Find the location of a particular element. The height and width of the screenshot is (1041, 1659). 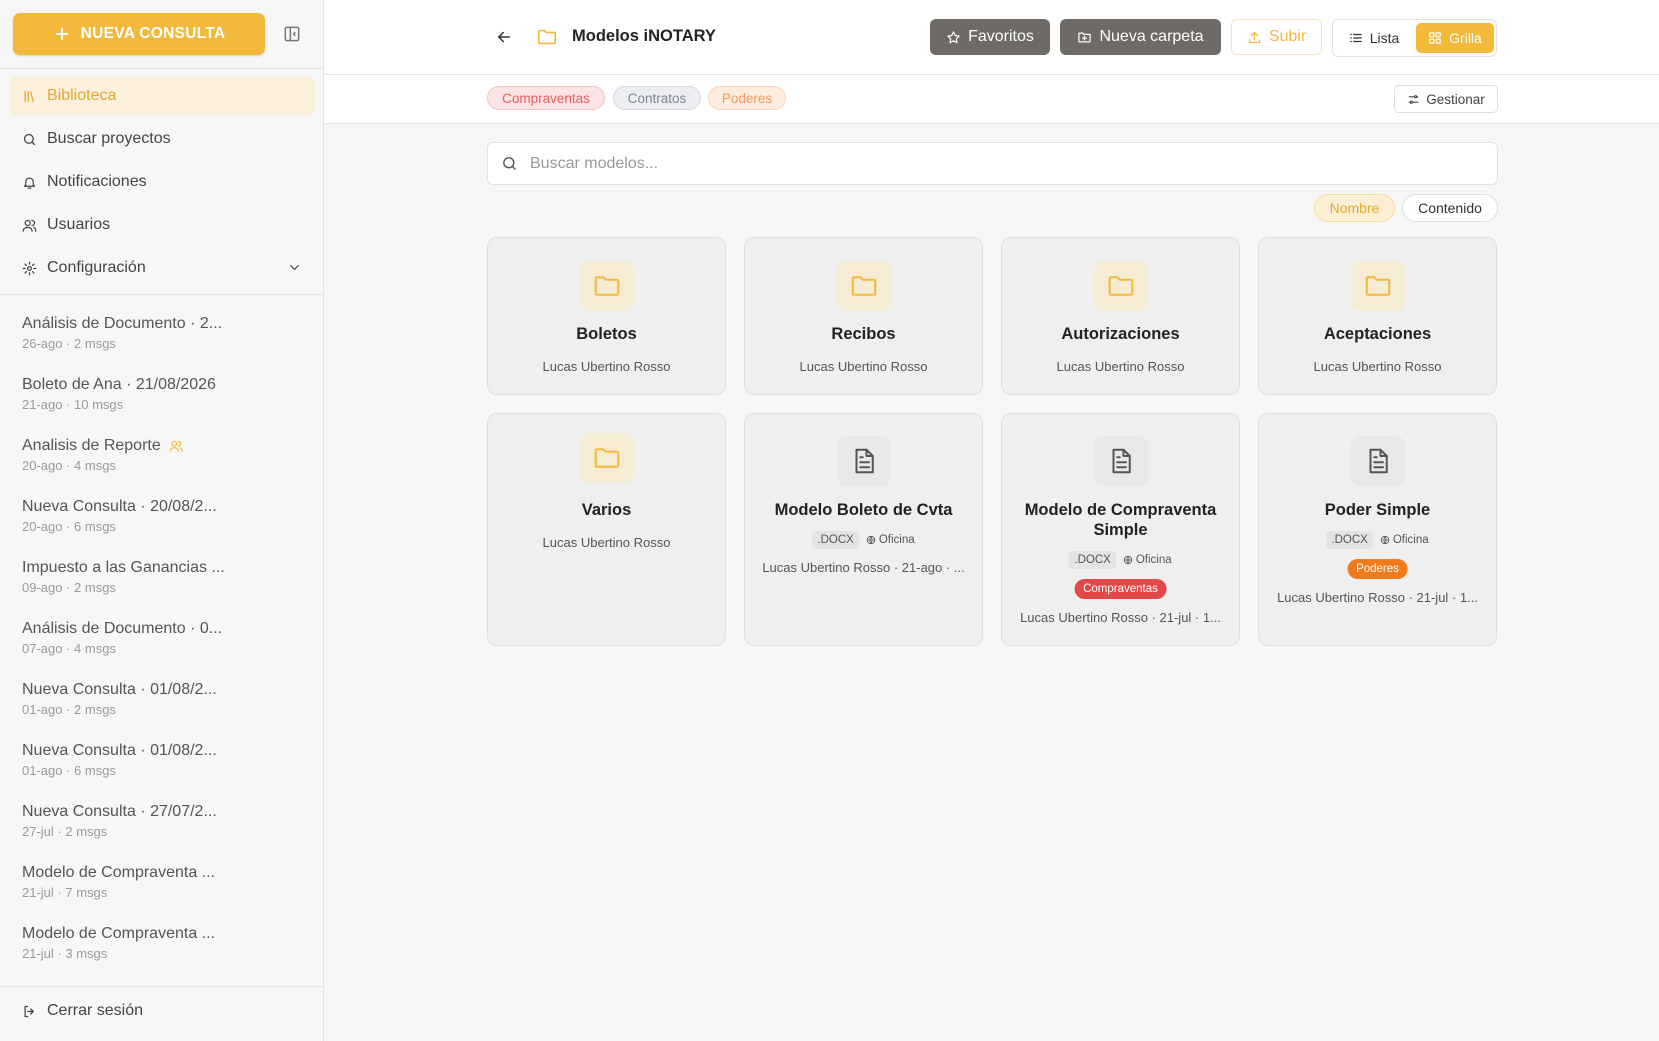

nav-item-usuarios: Usuarios is located at coordinates (162, 225).